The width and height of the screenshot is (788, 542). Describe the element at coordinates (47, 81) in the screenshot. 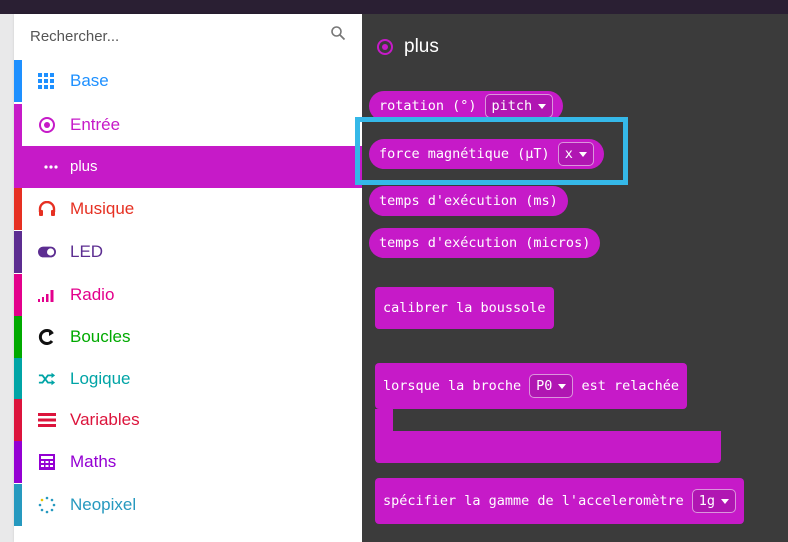

I see `grid-icon` at that location.